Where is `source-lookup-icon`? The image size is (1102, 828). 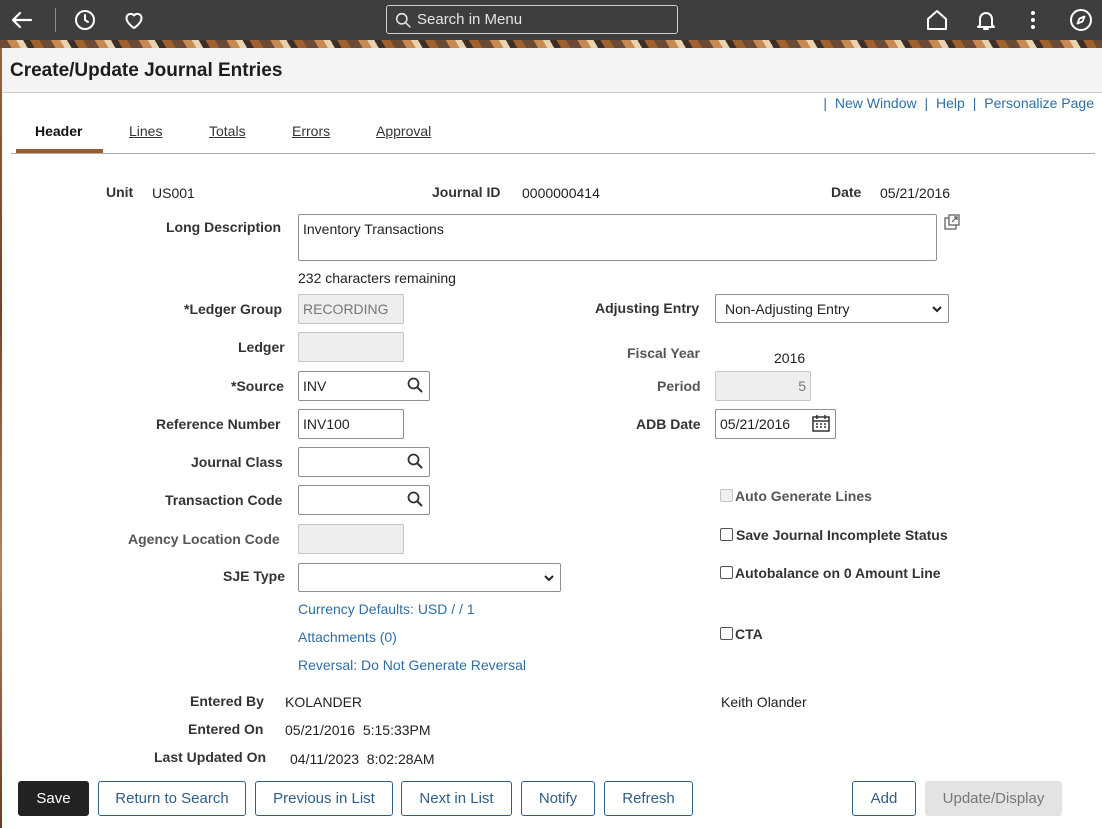
source-lookup-icon is located at coordinates (415, 385).